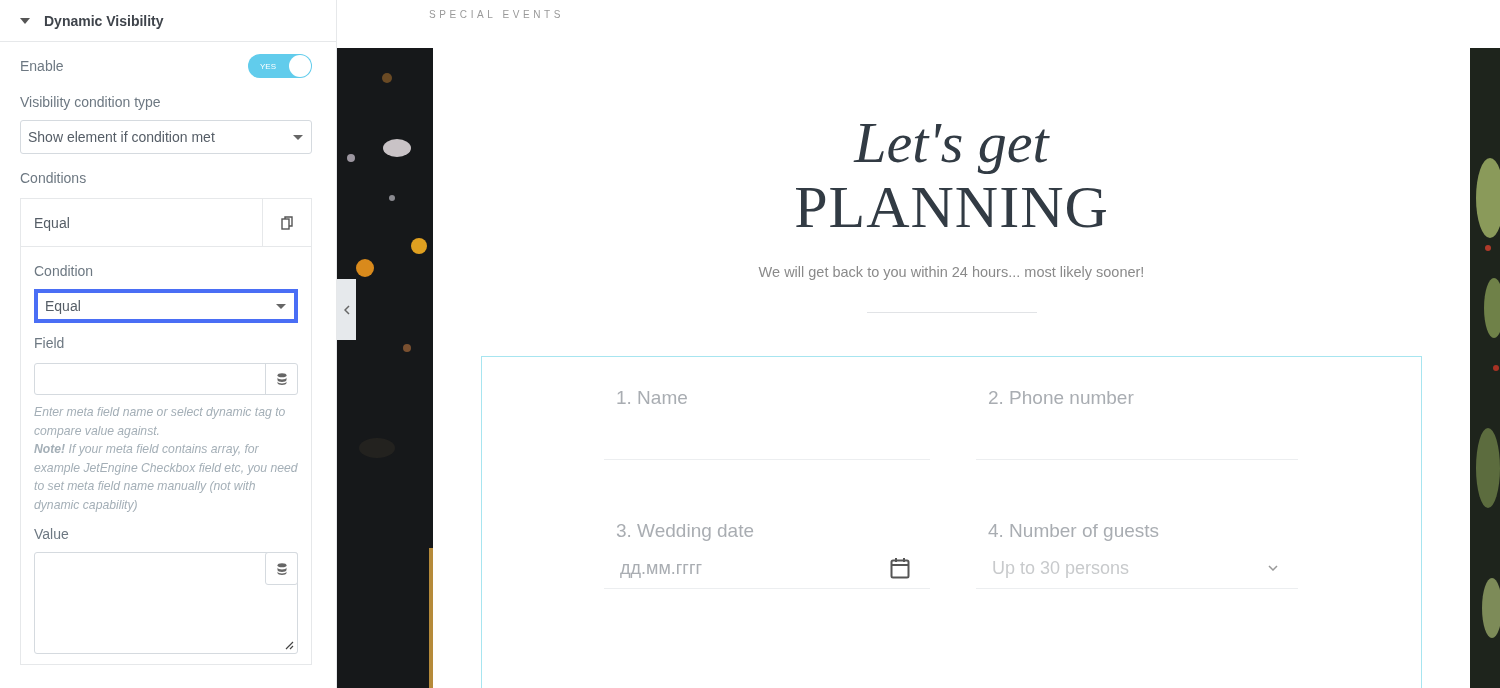  What do you see at coordinates (1061, 398) in the screenshot?
I see `form-field-label: 2. Phone number` at bounding box center [1061, 398].